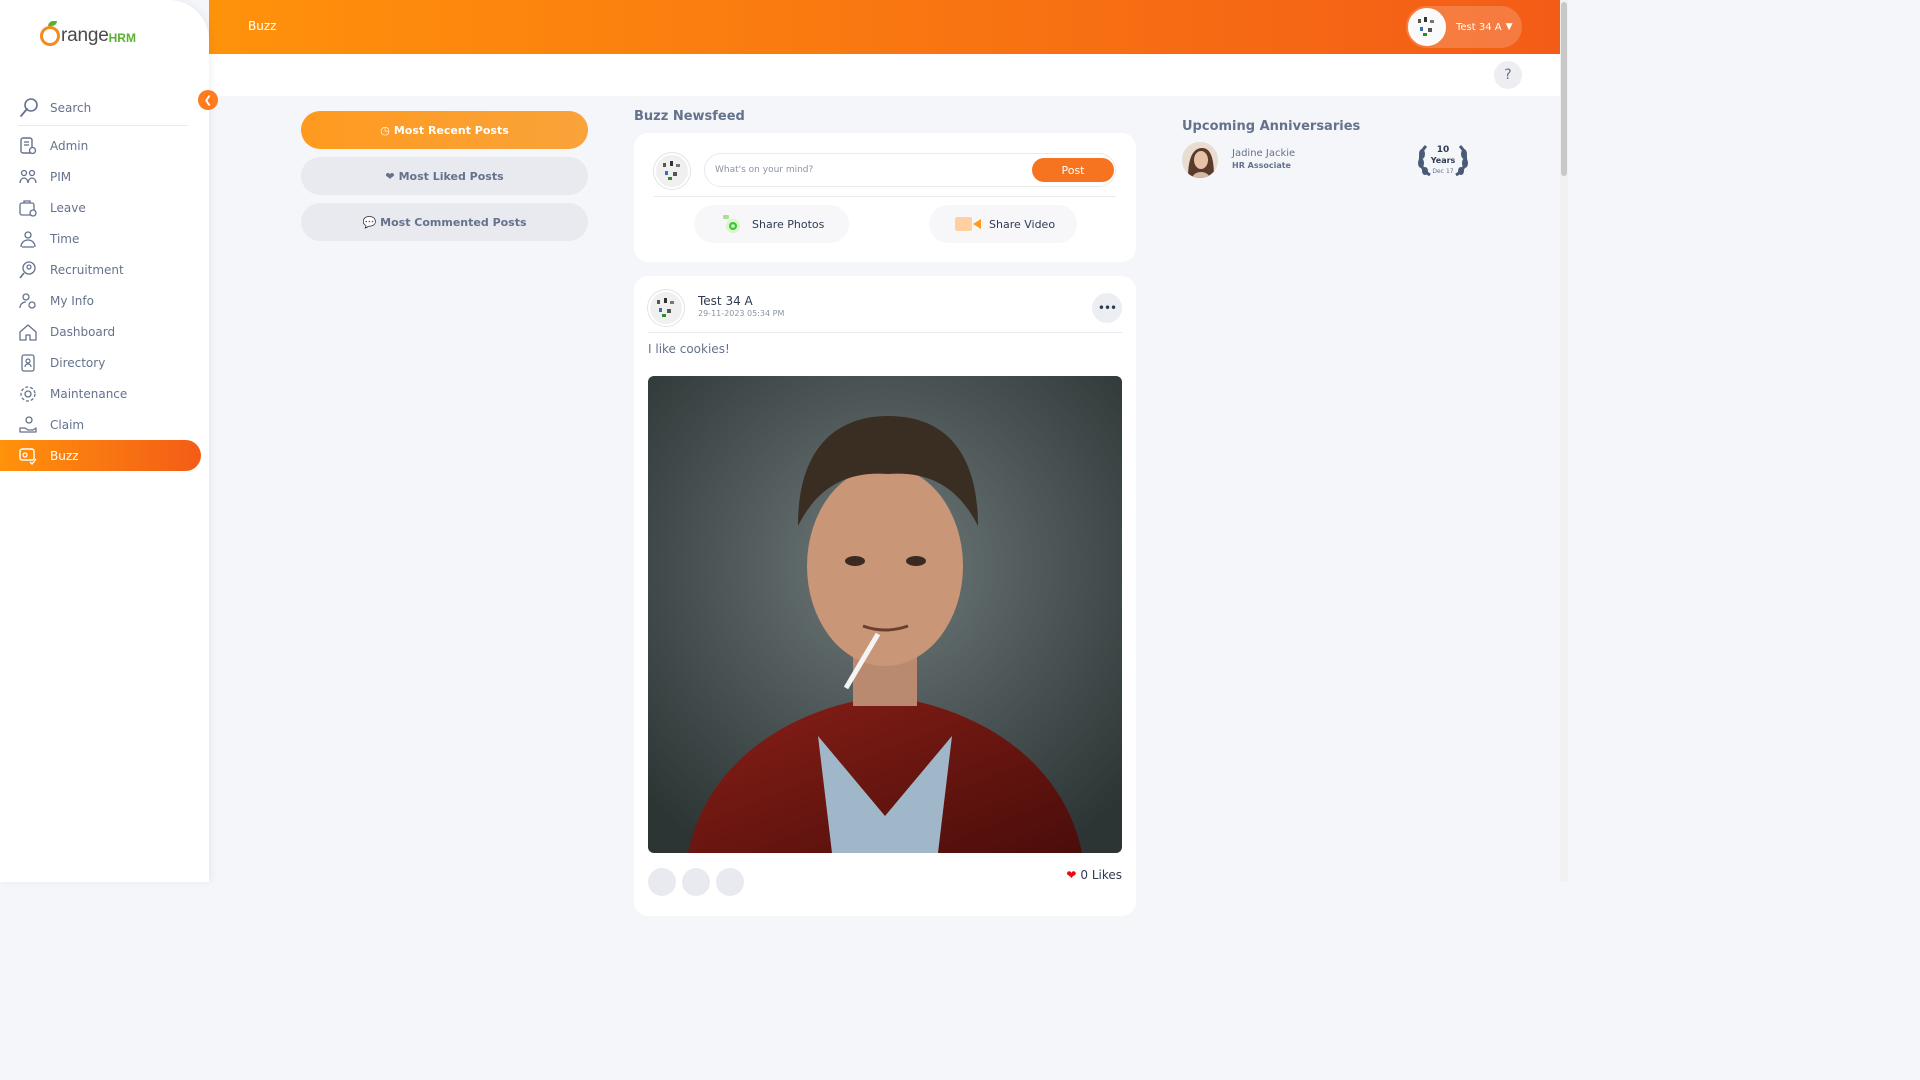  Describe the element at coordinates (689, 349) in the screenshot. I see `post-text: I like cookies!` at that location.